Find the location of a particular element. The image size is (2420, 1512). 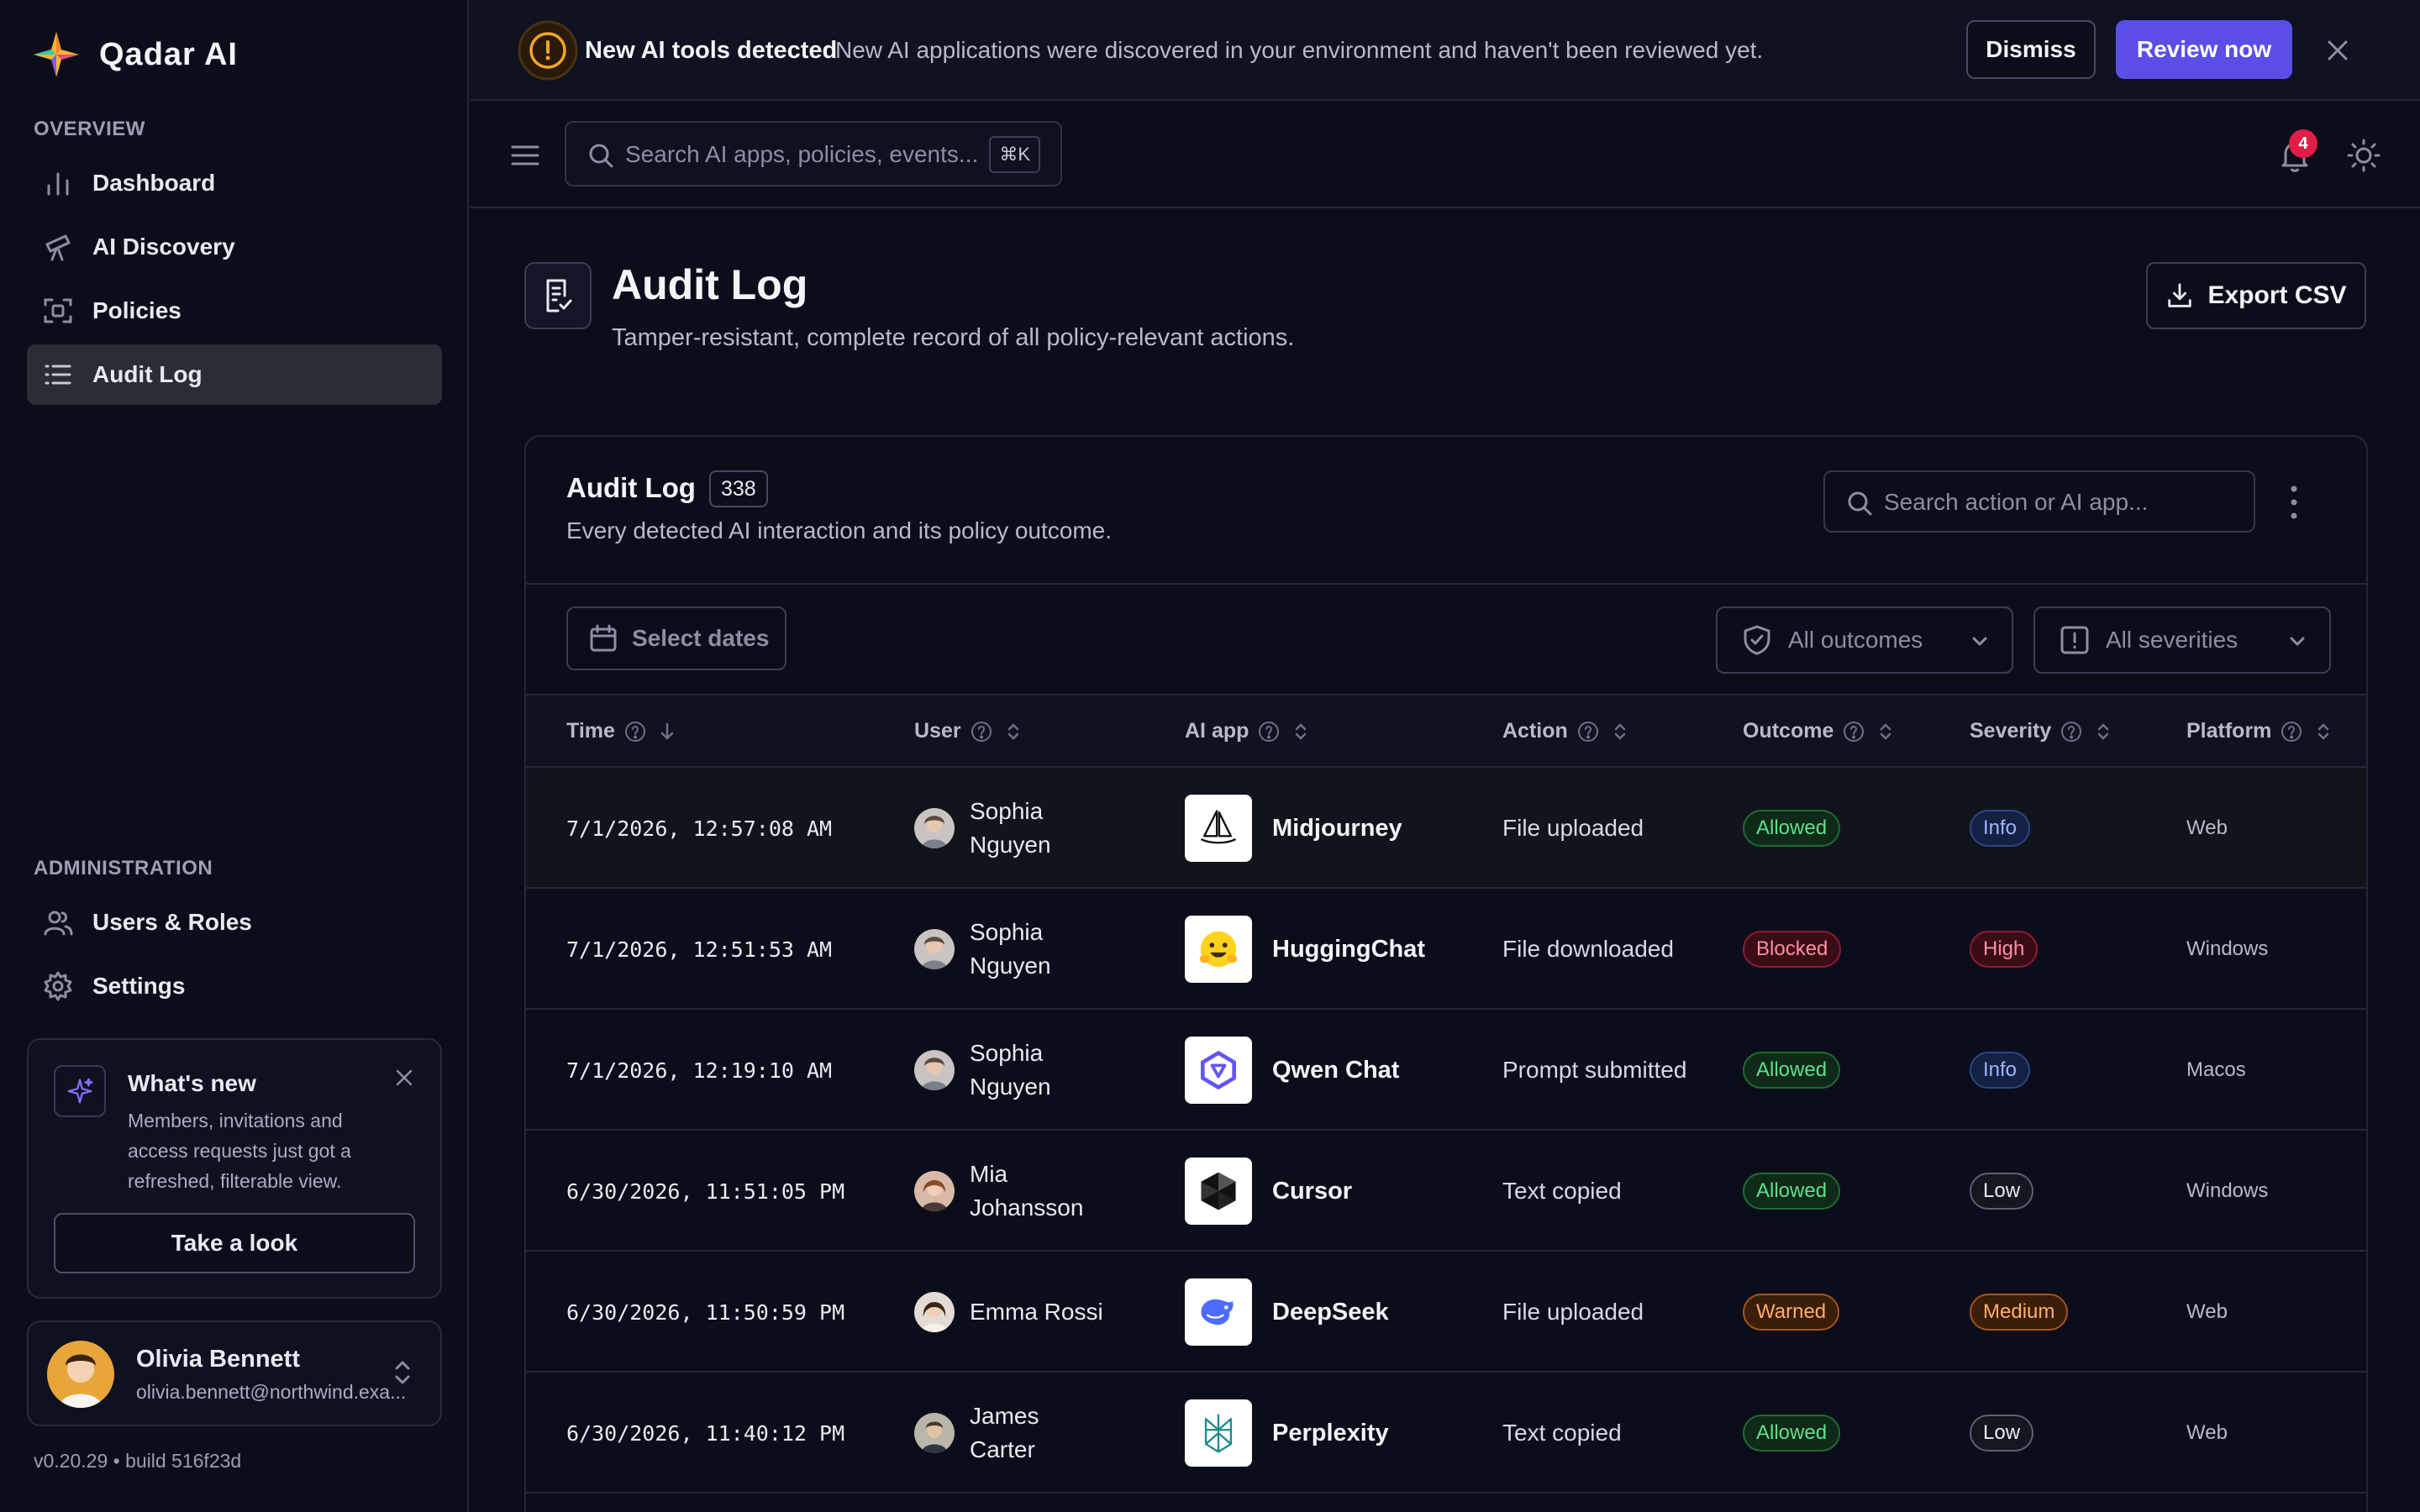

telescope-icon is located at coordinates (58, 247).